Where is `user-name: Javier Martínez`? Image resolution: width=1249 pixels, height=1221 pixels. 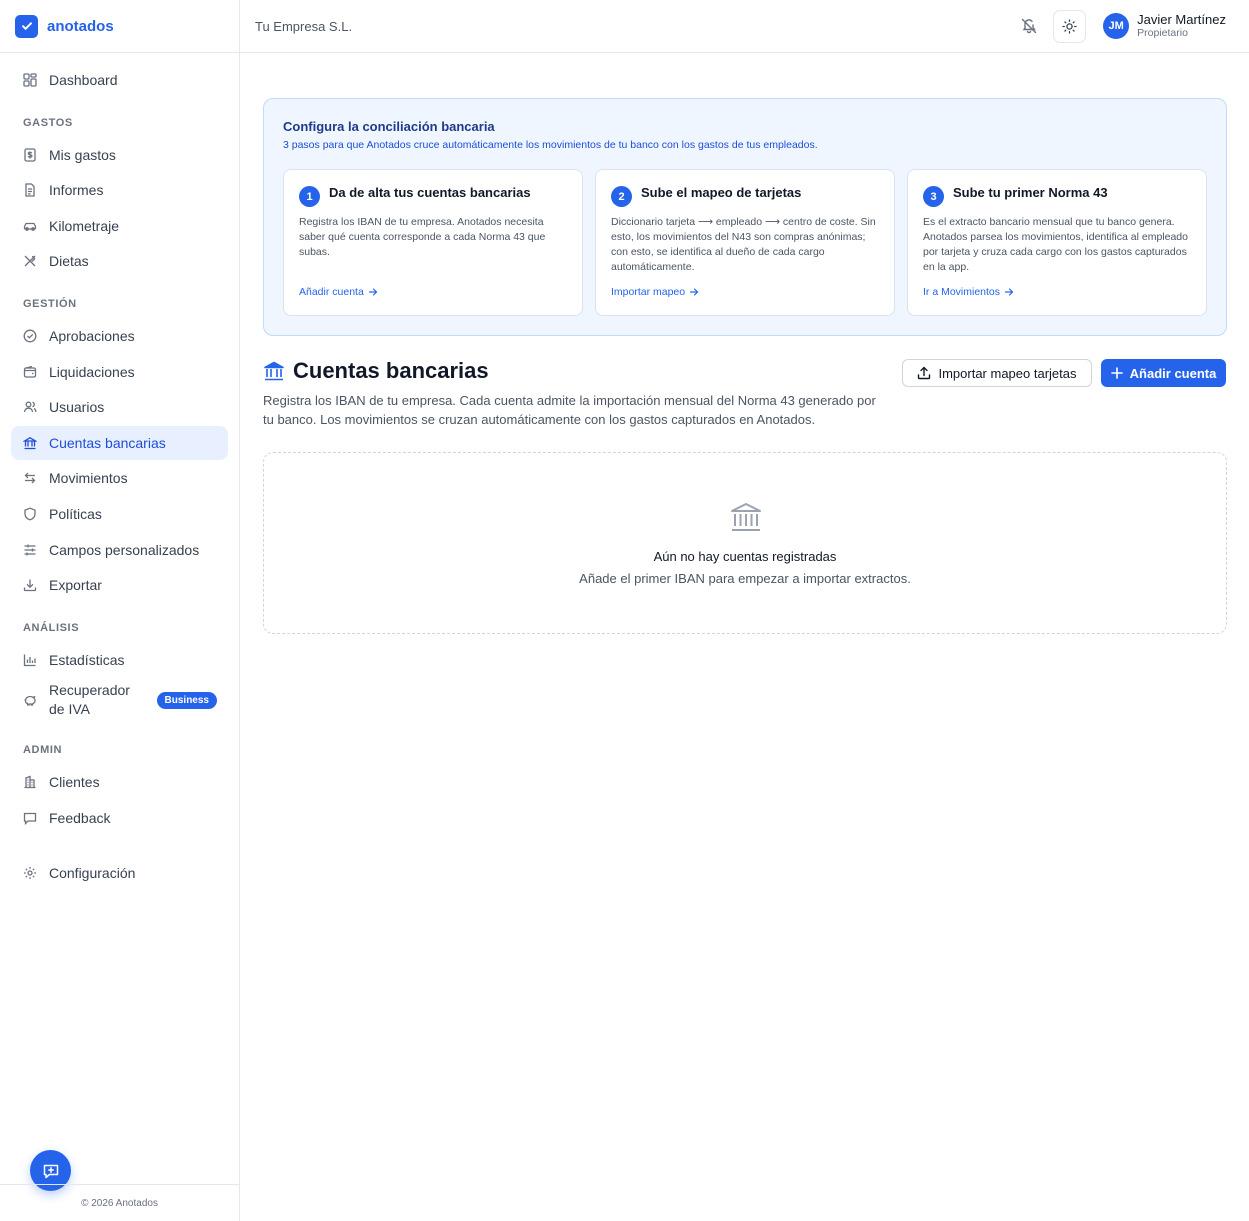
user-name: Javier Martínez is located at coordinates (1181, 19).